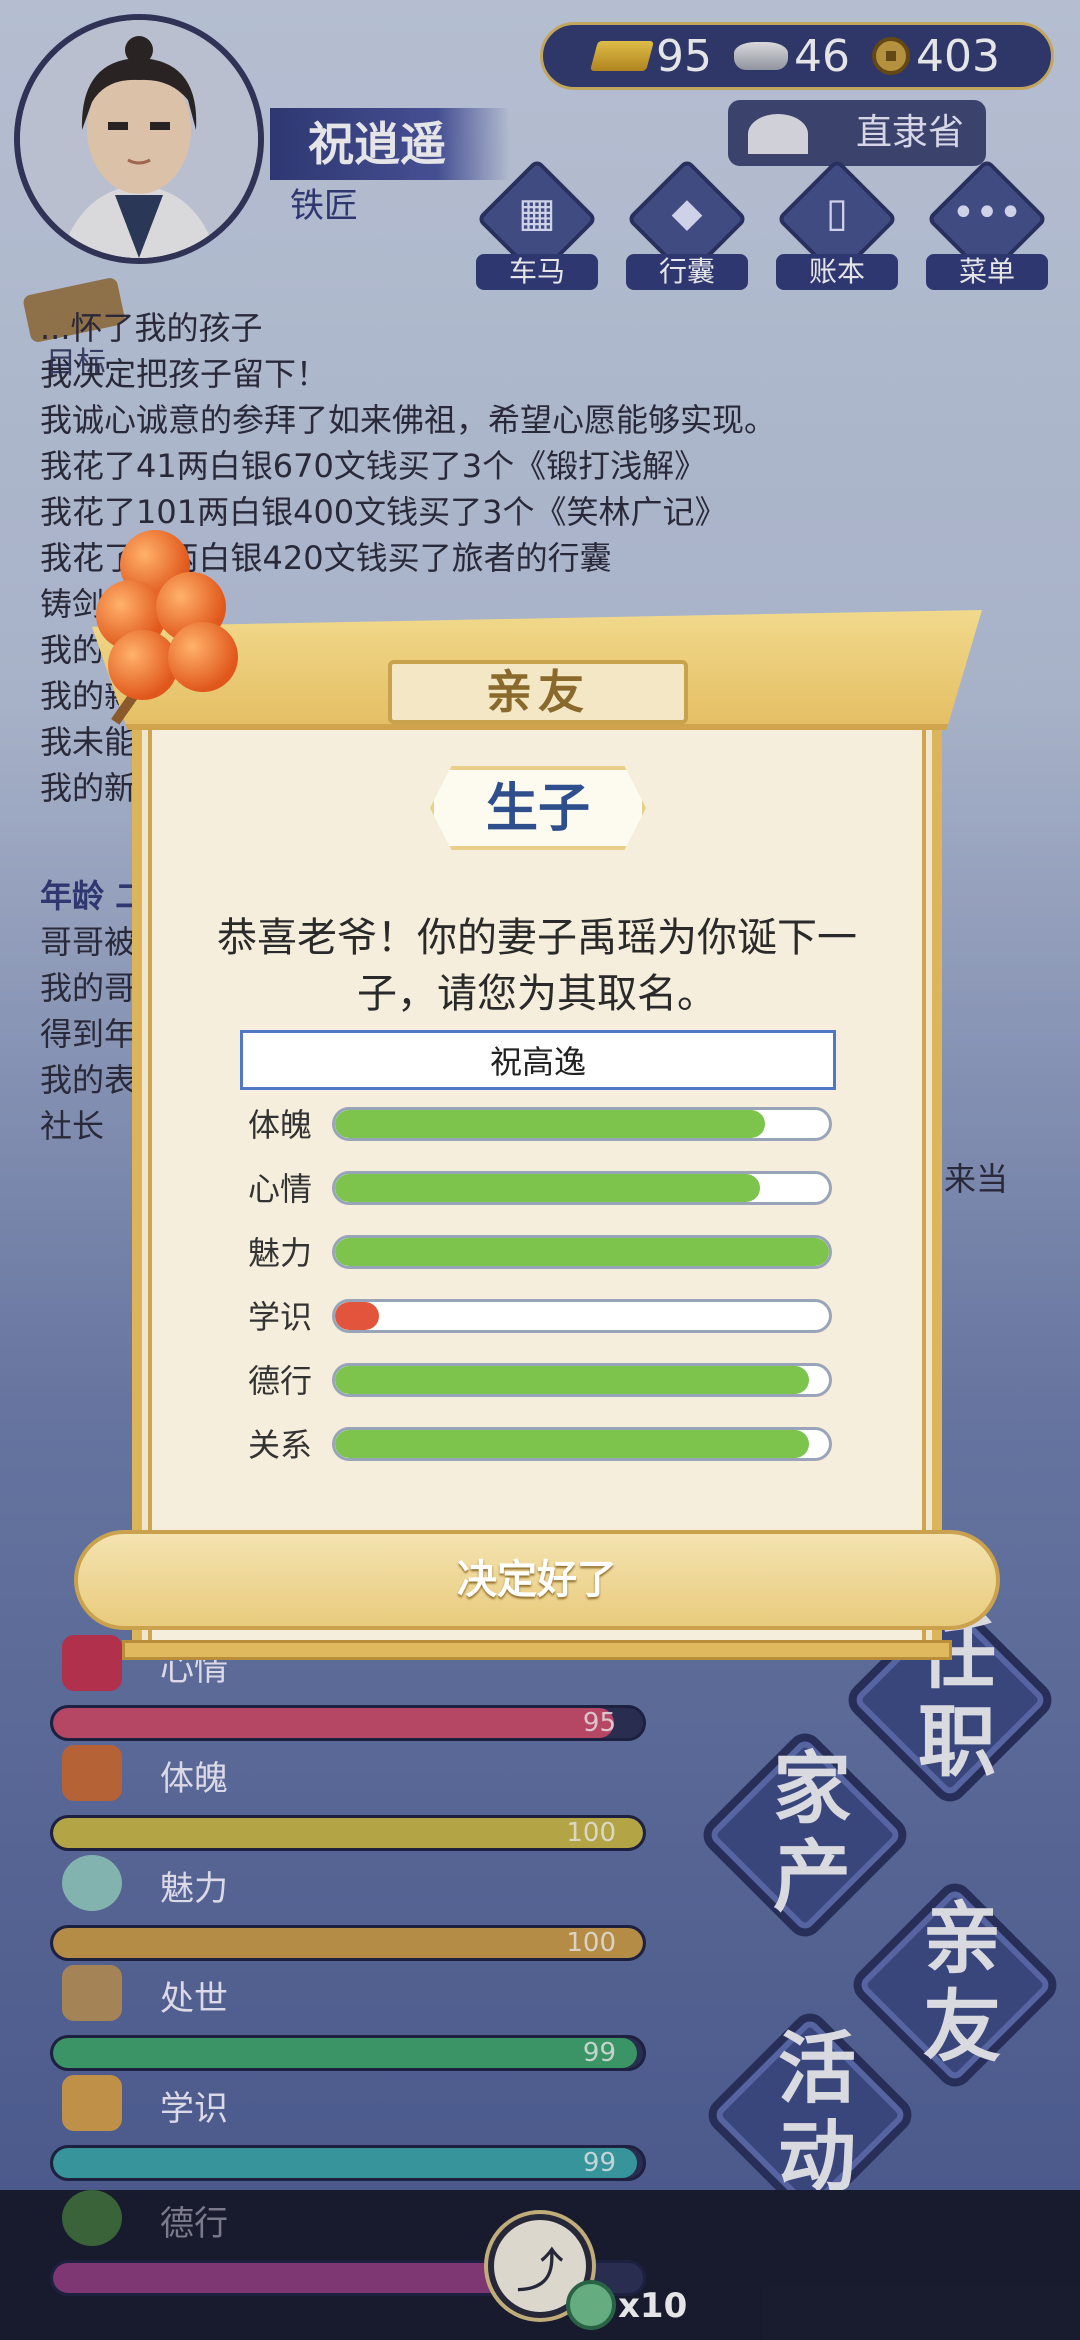  What do you see at coordinates (537, 966) in the screenshot?
I see `dialog-message: 恭喜老爷！你的妻子禹瑶为你诞下一子，请您为其取名。` at bounding box center [537, 966].